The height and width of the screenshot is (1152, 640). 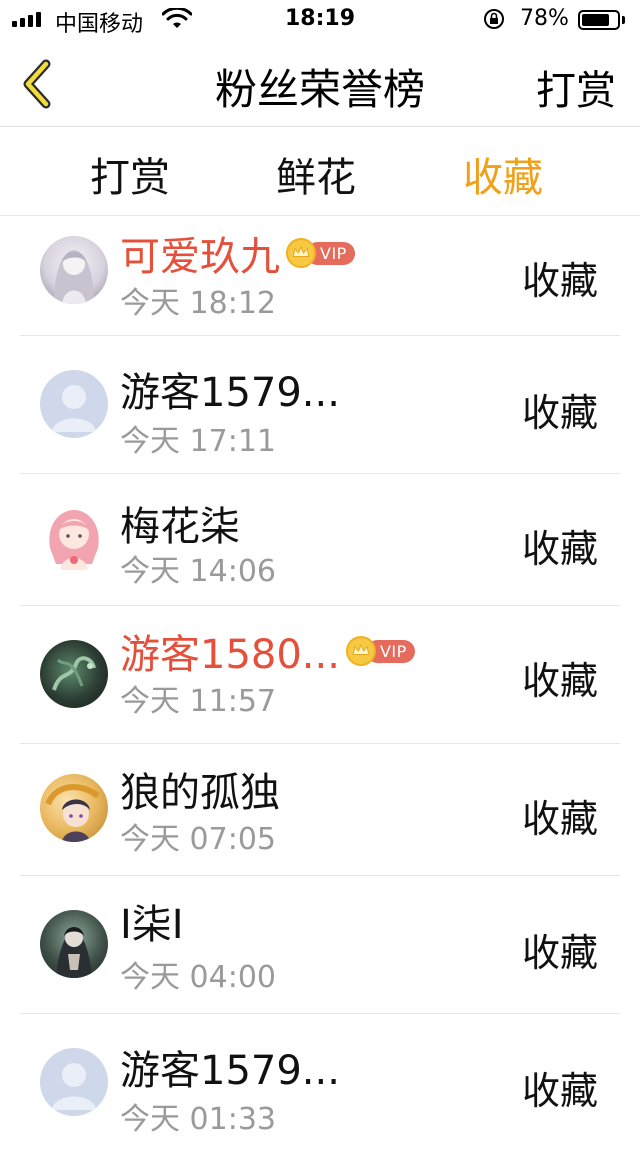 I want to click on list-item: 游客1579... 今天 17:11 收藏, so click(x=320, y=405).